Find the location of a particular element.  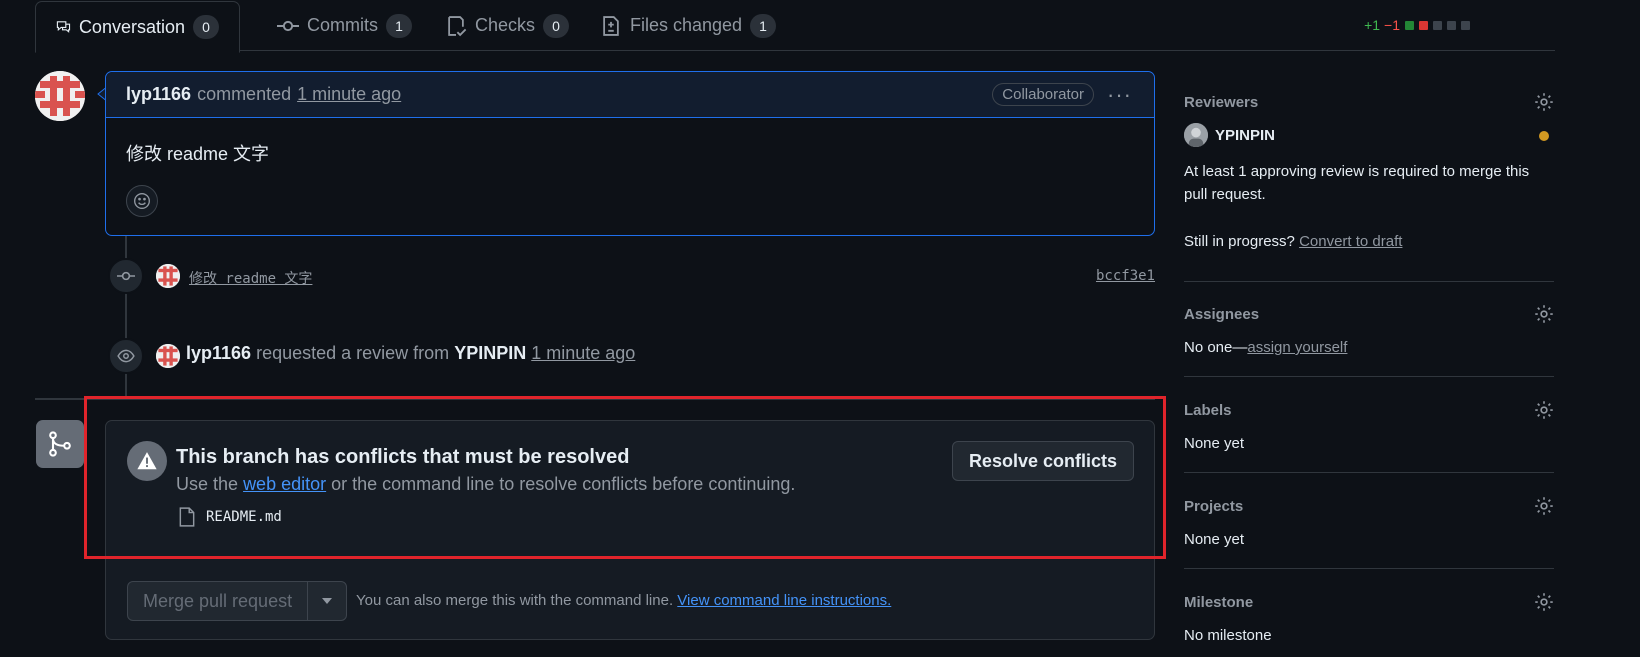

diff-additions: +1 is located at coordinates (1372, 25).